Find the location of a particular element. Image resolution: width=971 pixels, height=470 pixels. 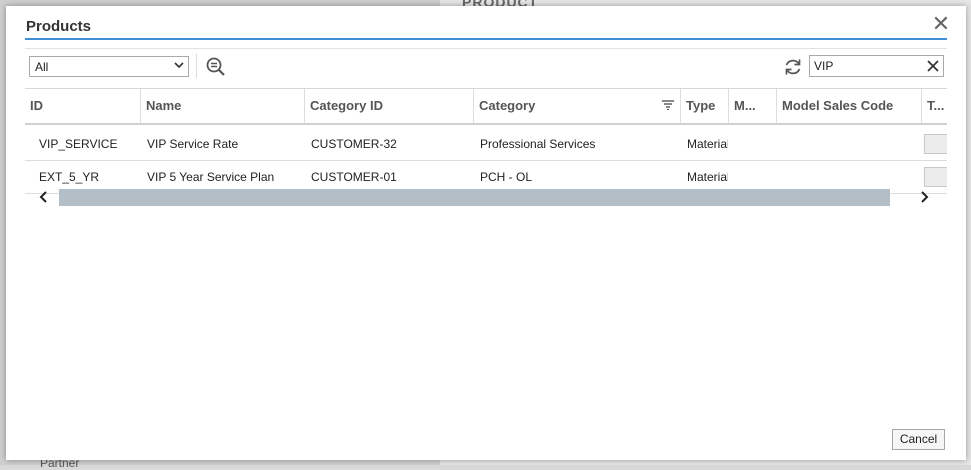

dialog-title: Products is located at coordinates (59, 26).